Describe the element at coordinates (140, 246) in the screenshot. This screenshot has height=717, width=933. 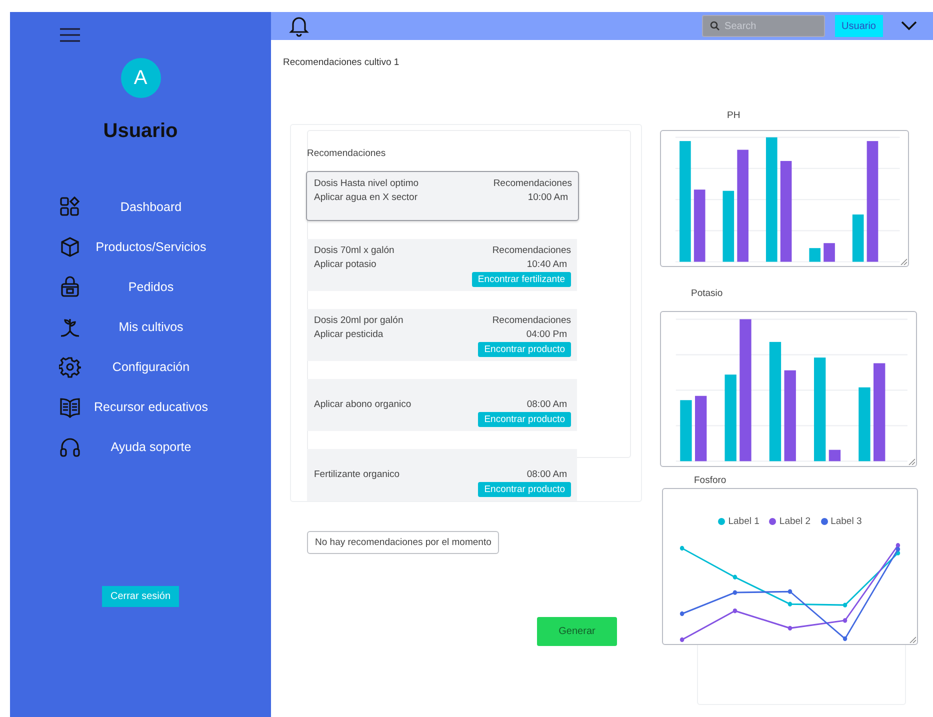
I see `nav-item: Productos/Servicios` at that location.